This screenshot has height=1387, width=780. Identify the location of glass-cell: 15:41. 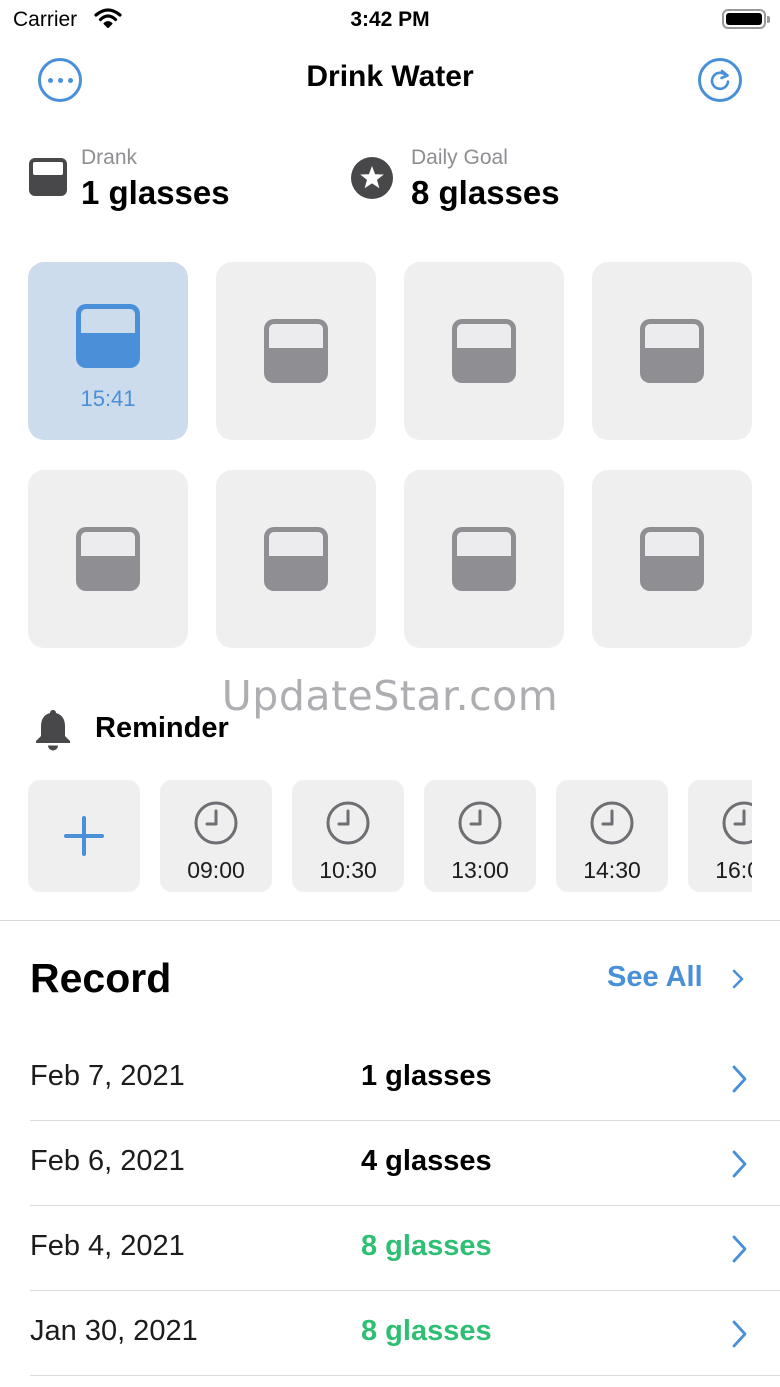
(108, 351).